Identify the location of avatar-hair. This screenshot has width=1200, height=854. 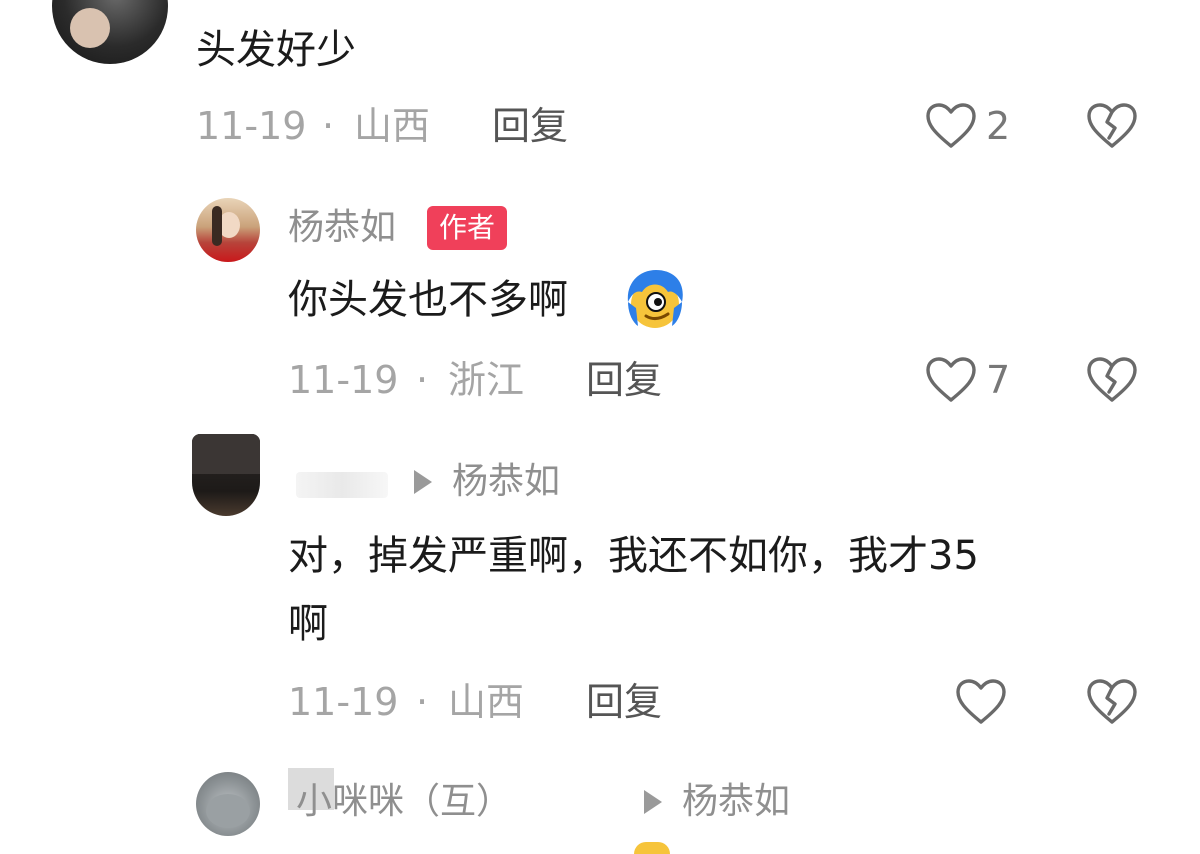
(217, 226).